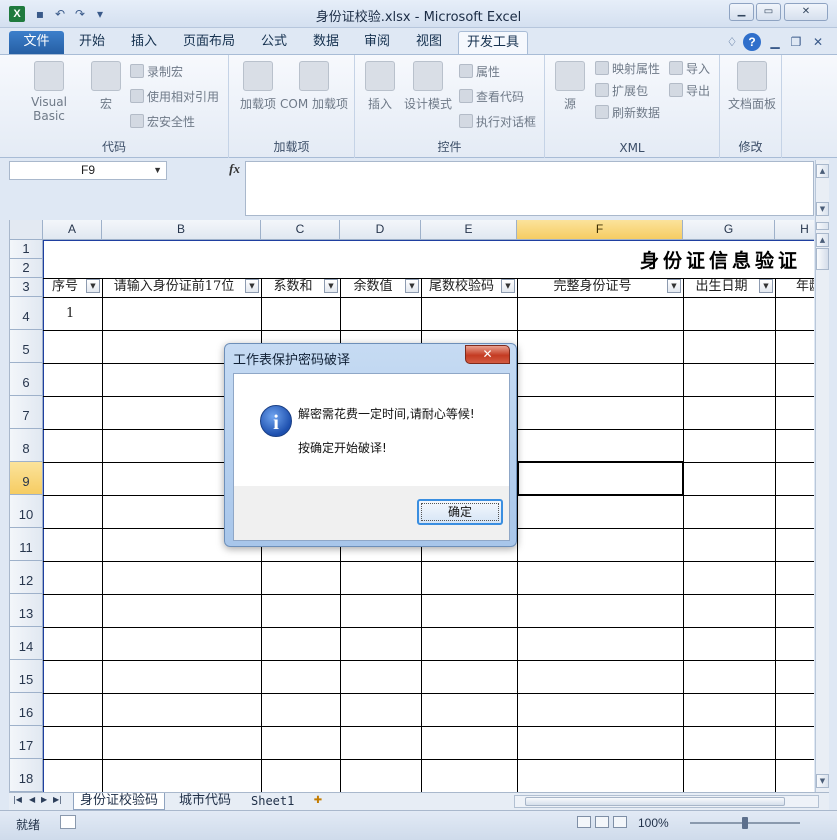 This screenshot has height=840, width=837. I want to click on tab-data: 数据, so click(326, 42).